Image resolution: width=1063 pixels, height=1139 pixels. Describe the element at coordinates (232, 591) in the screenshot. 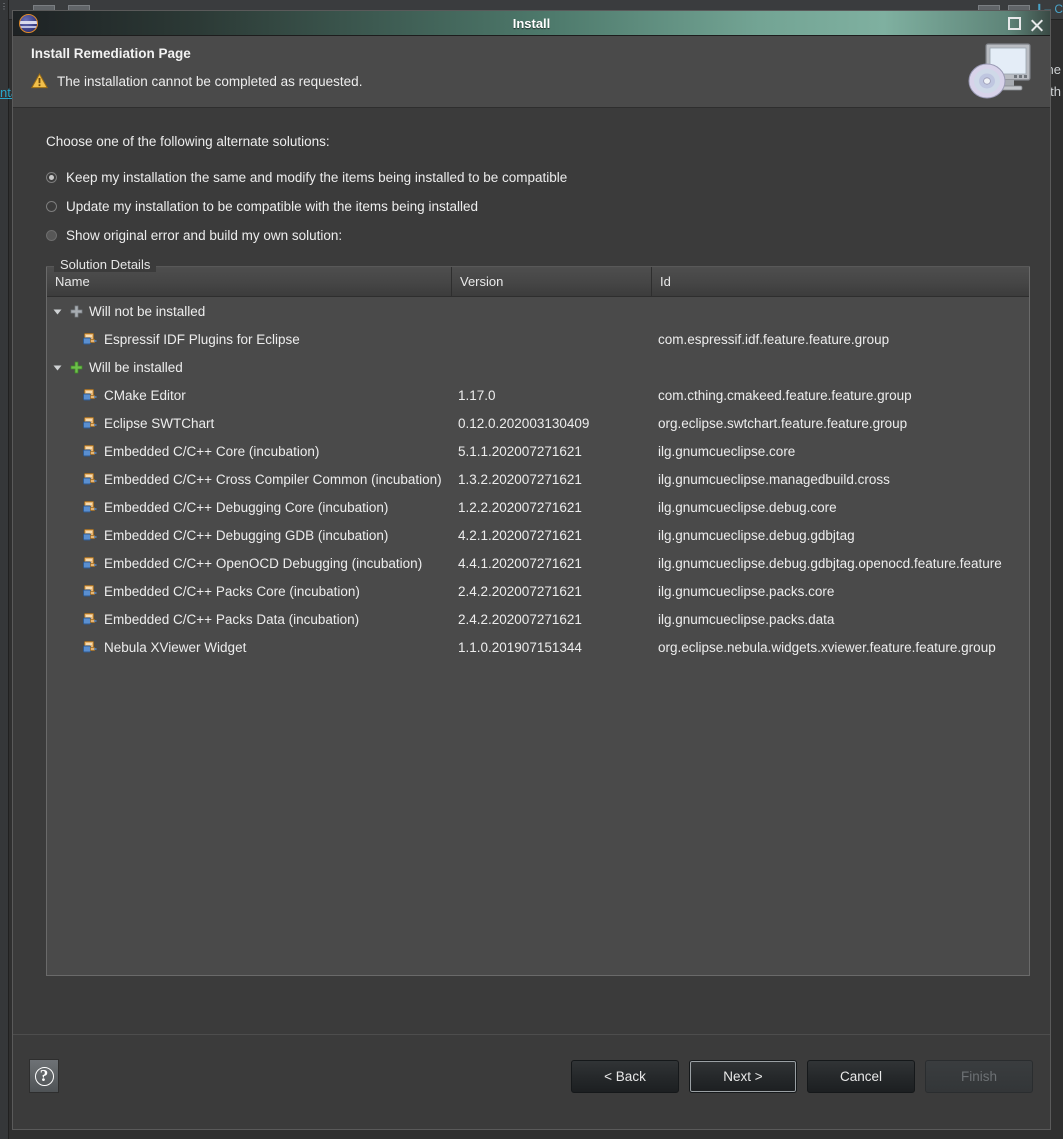

I see `row-name-label: Embedded C/C++ Packs Core (incubation)` at that location.